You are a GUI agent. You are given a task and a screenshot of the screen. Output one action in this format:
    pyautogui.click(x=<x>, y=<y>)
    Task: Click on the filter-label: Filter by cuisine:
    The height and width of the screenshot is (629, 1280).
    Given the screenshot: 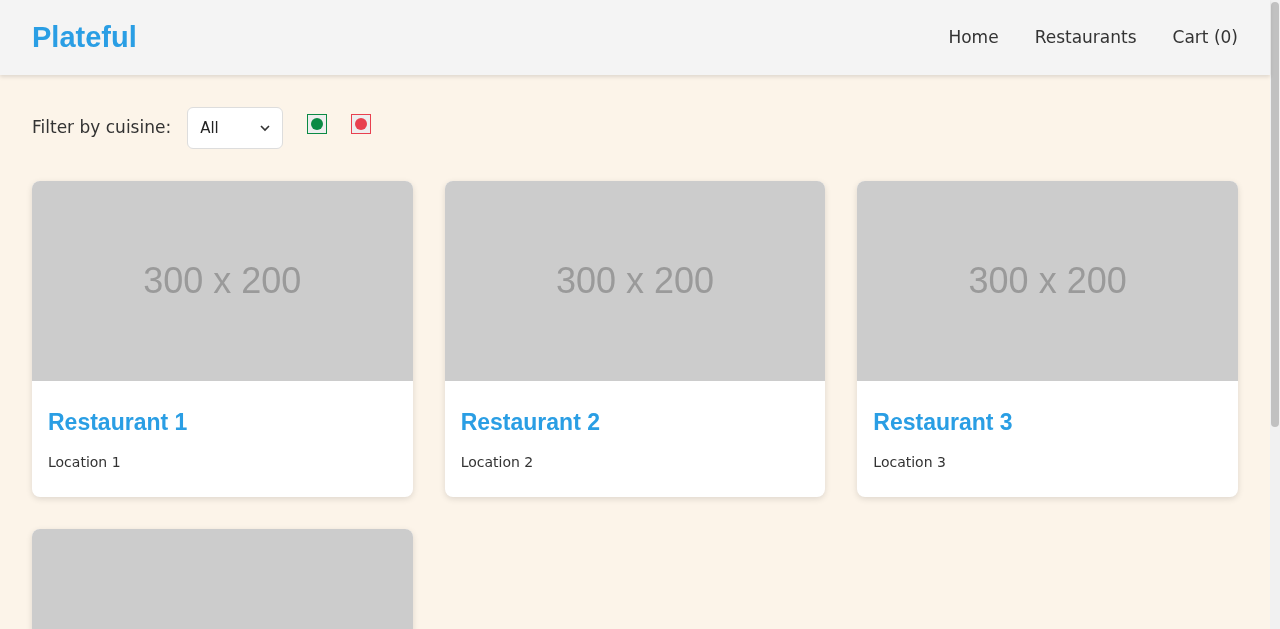 What is the action you would take?
    pyautogui.click(x=102, y=128)
    